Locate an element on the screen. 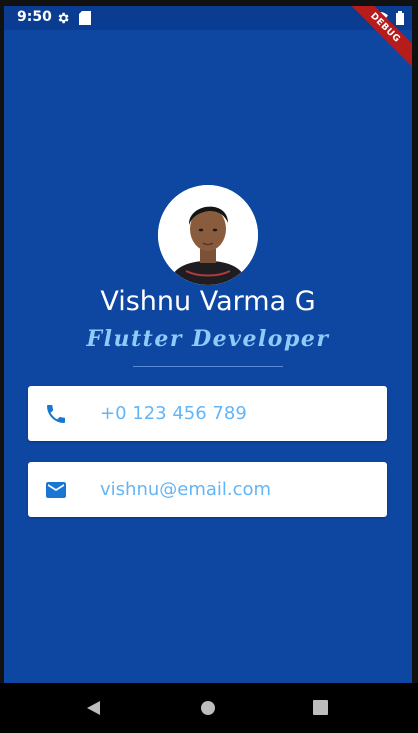 Image resolution: width=418 pixels, height=733 pixels. profile-name: Vishnu Varma G is located at coordinates (208, 301).